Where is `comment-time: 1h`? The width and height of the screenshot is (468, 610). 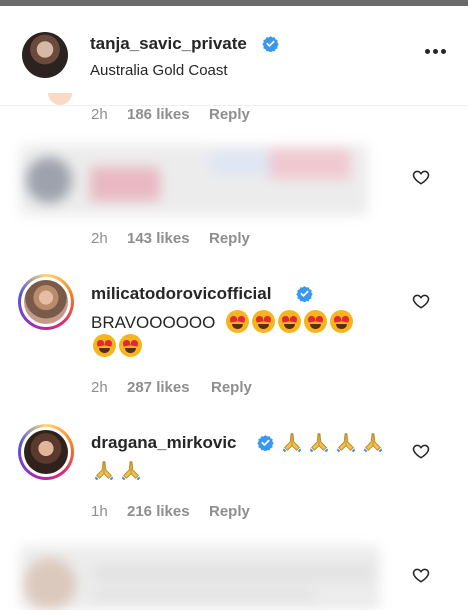 comment-time: 1h is located at coordinates (99, 511).